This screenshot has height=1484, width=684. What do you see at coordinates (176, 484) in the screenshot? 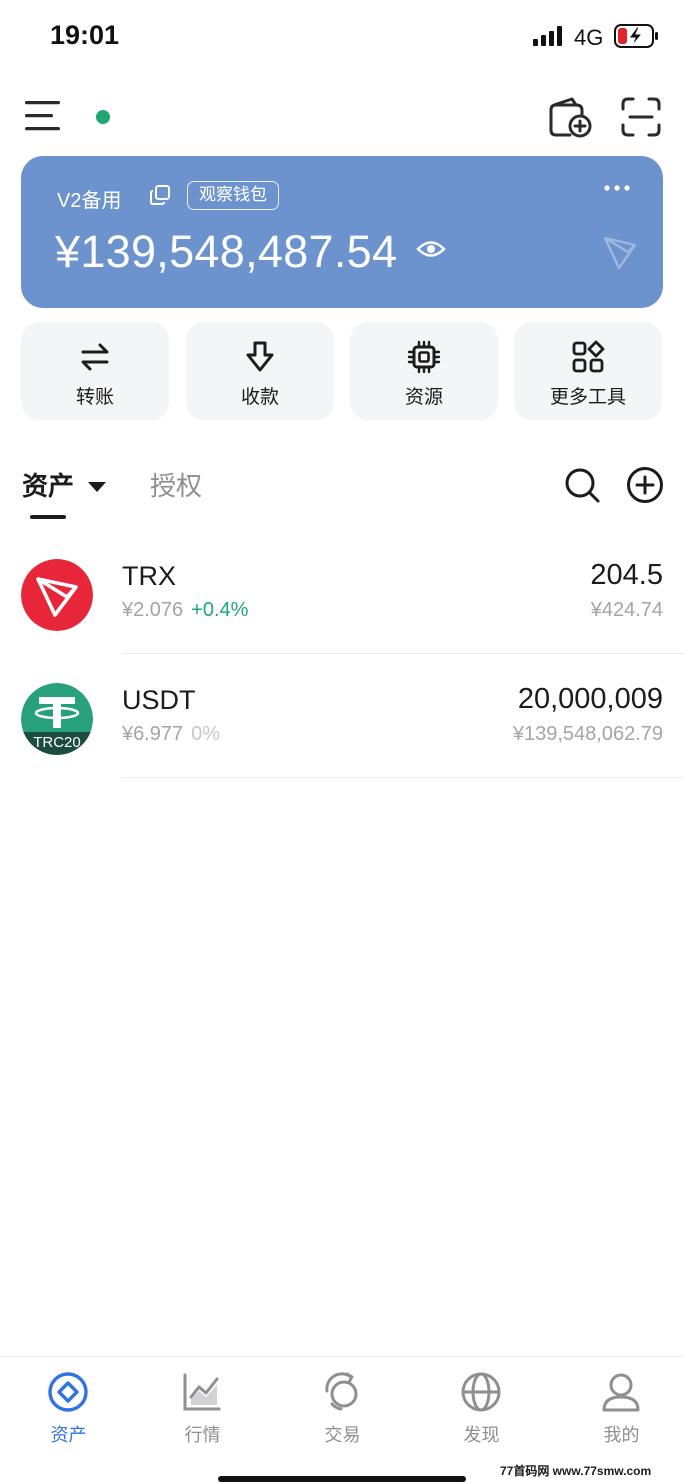
I see `tab-authorization: 授权` at bounding box center [176, 484].